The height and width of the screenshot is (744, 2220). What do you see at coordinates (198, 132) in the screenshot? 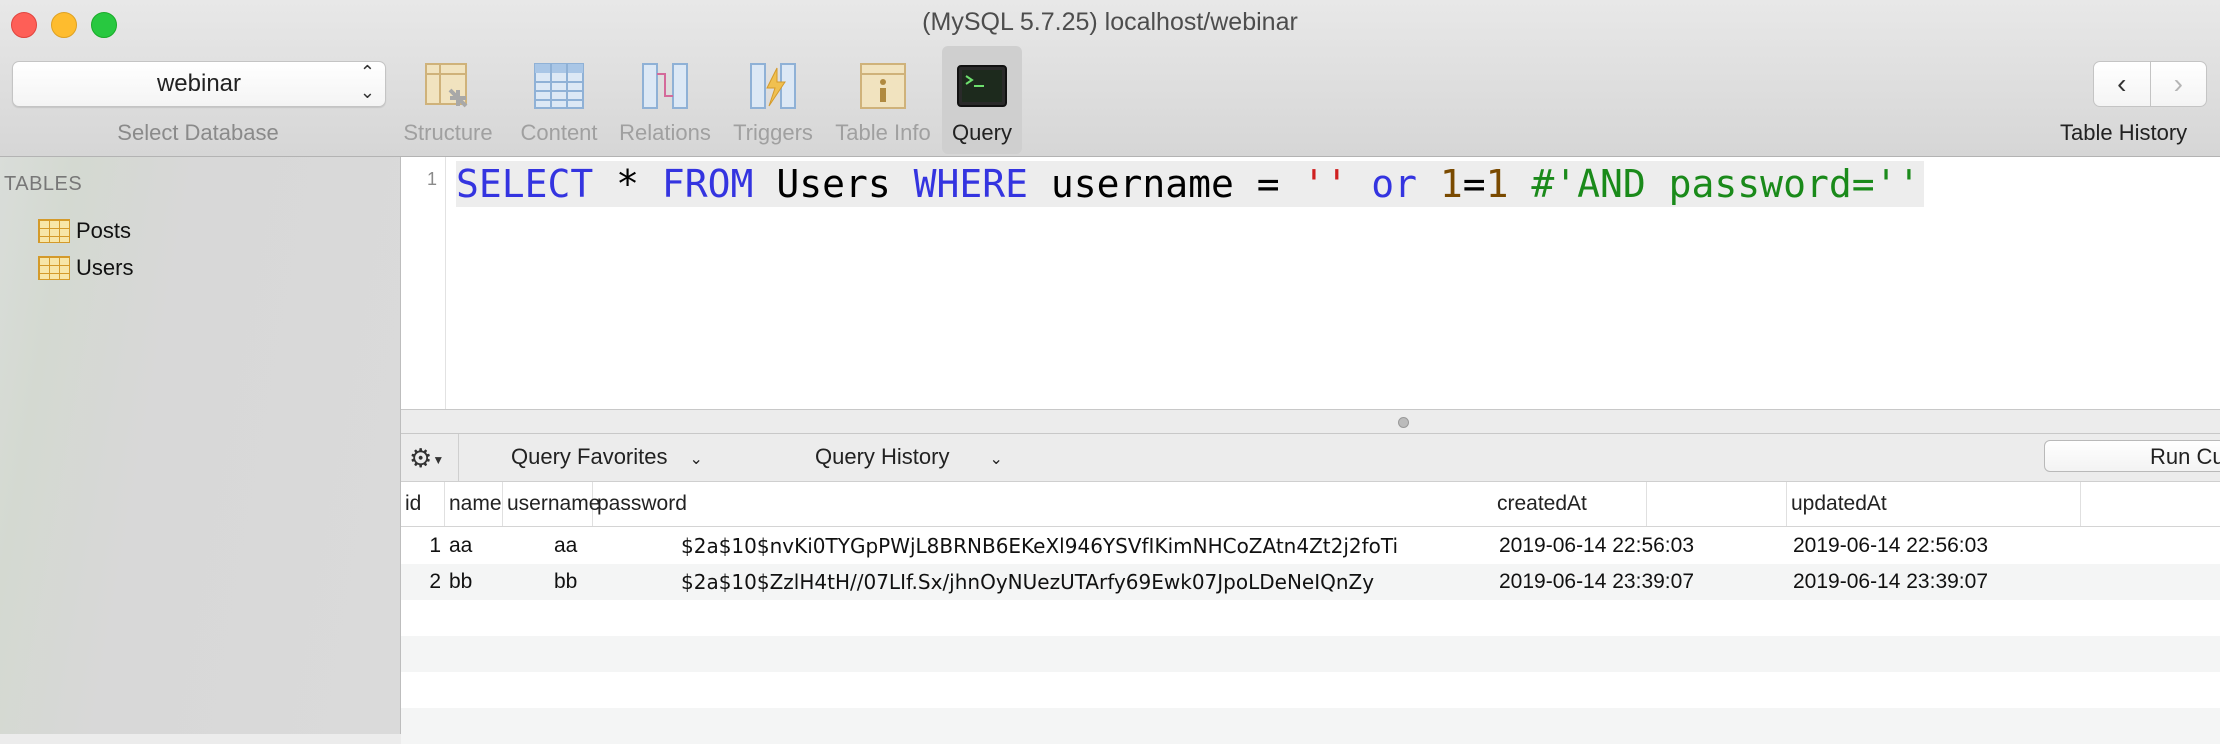
I see `database-select-label: Select Database` at bounding box center [198, 132].